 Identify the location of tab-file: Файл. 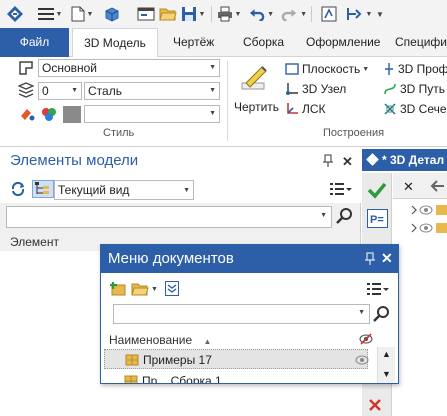
(34, 42).